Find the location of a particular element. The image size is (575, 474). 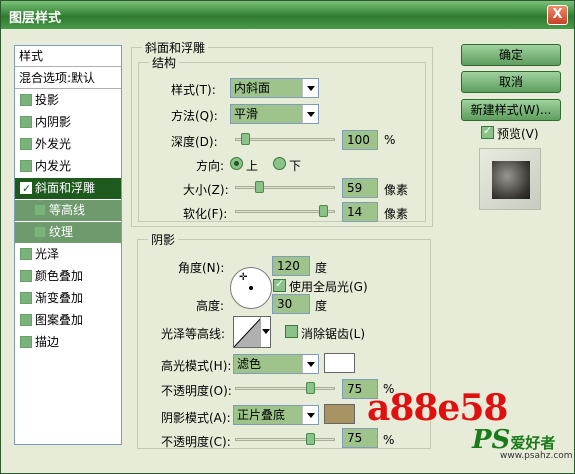

list-item-5: 等高线 is located at coordinates (68, 210).